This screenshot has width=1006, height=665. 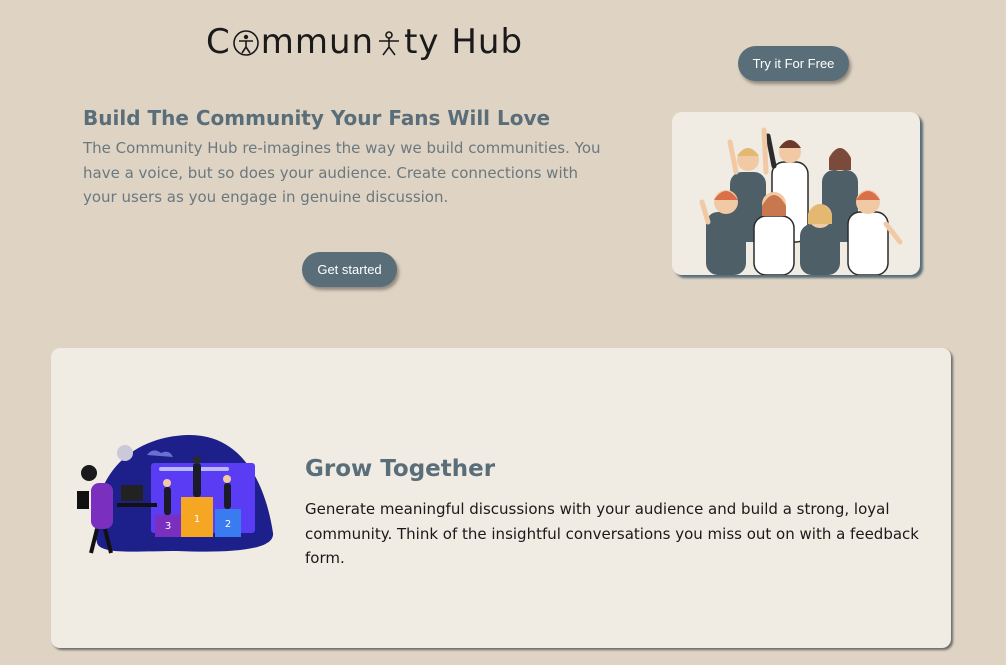 I want to click on cheering-crowd-illustration, so click(x=796, y=193).